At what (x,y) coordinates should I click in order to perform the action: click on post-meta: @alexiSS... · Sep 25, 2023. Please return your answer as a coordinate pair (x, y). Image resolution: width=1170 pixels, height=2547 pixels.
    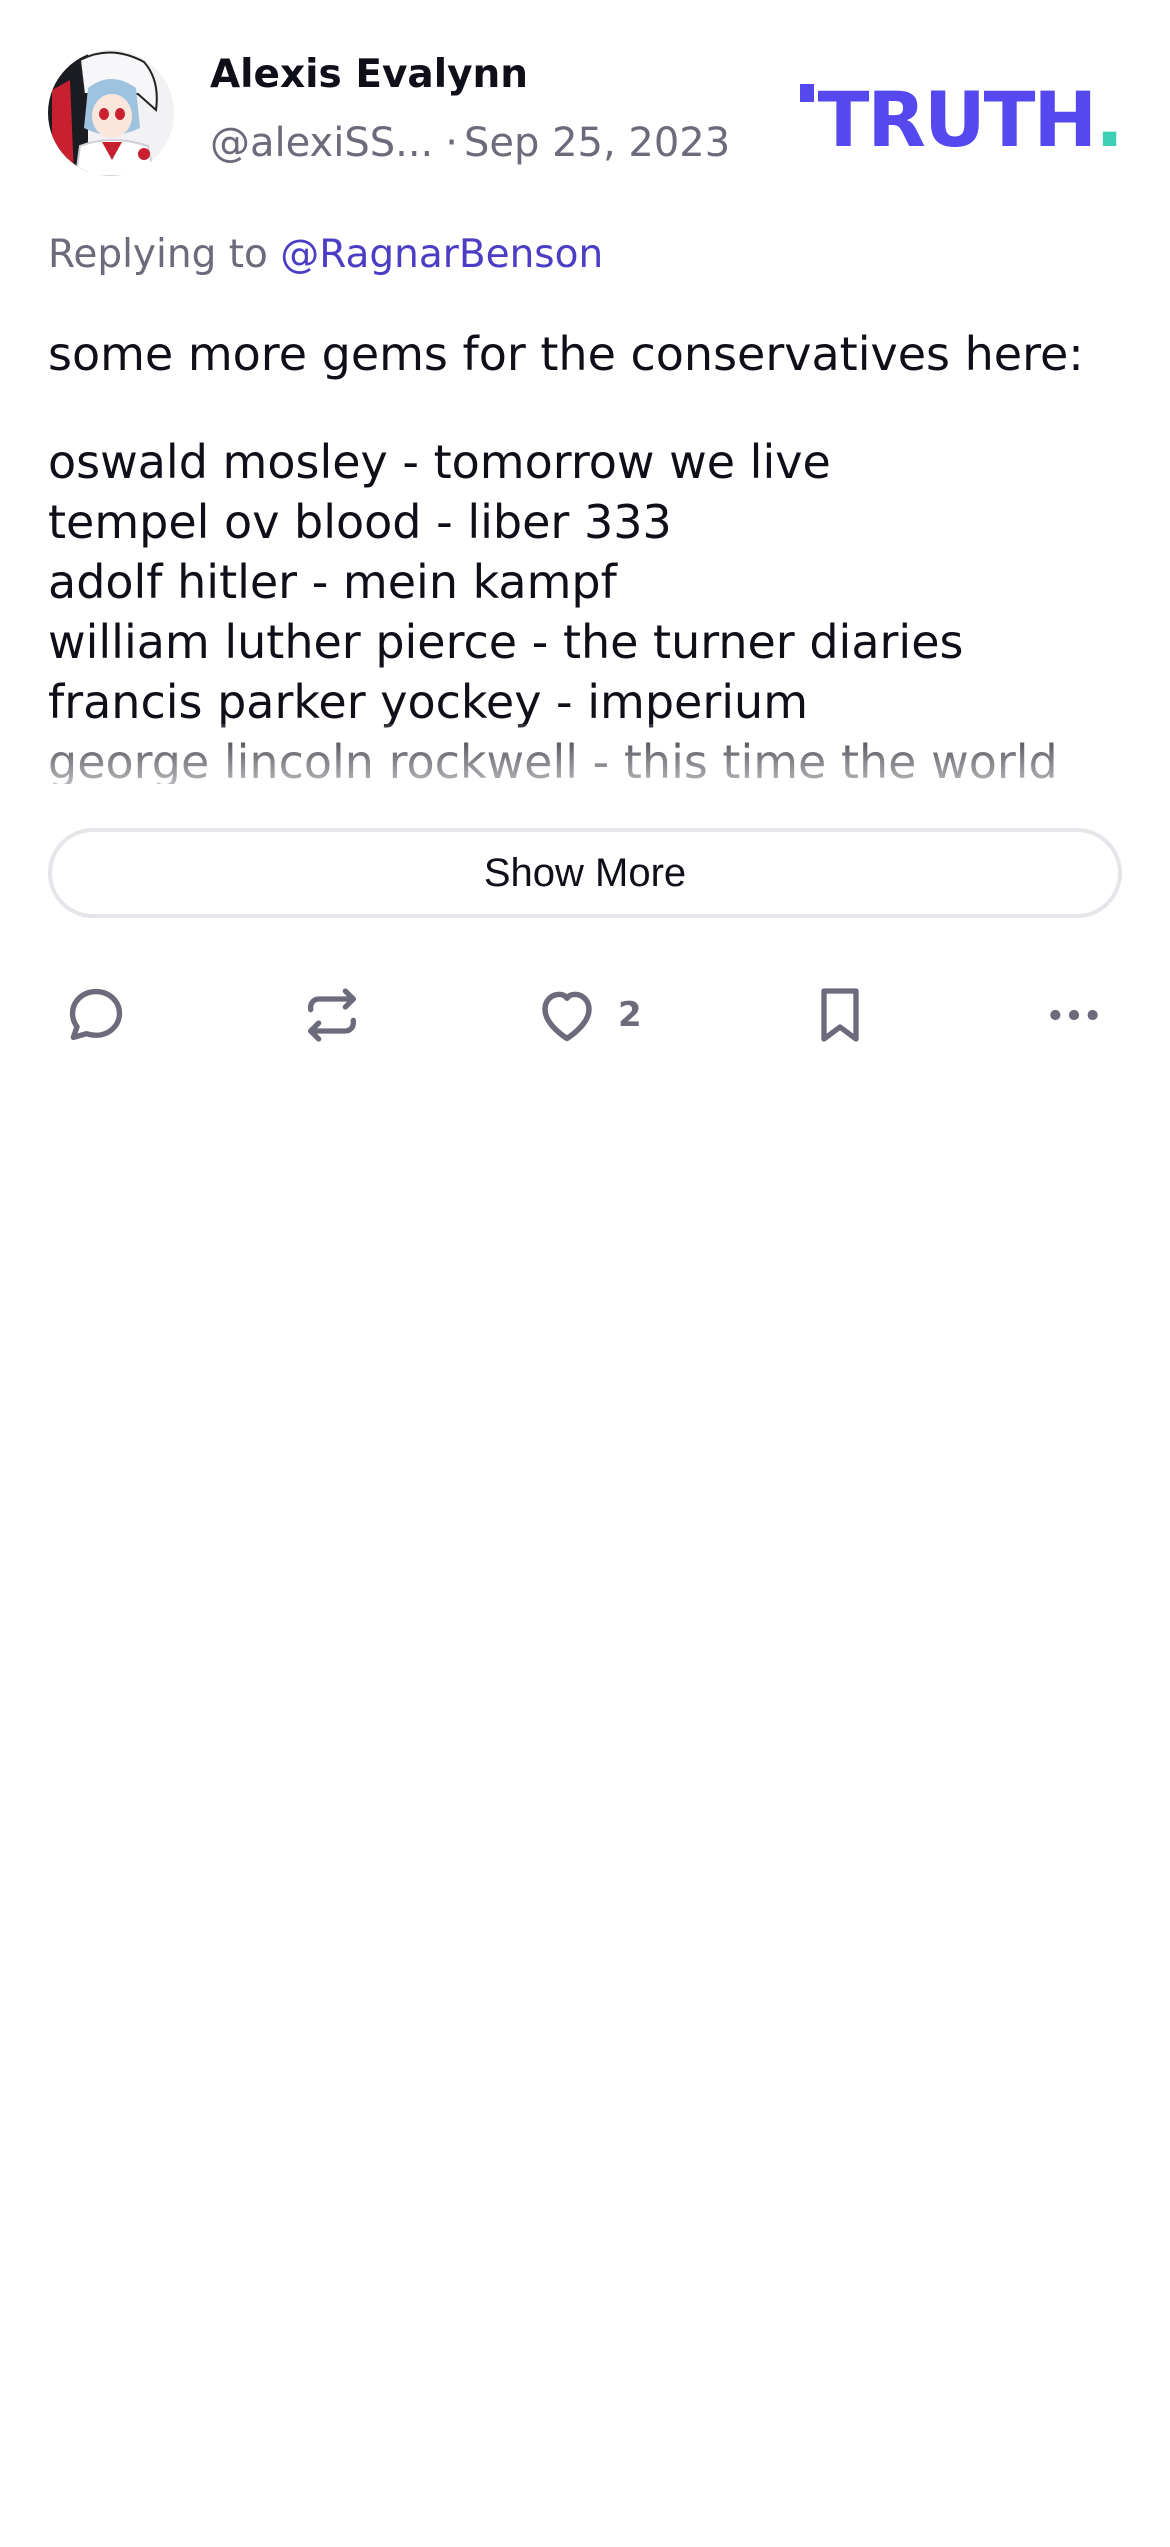
    Looking at the image, I should click on (470, 143).